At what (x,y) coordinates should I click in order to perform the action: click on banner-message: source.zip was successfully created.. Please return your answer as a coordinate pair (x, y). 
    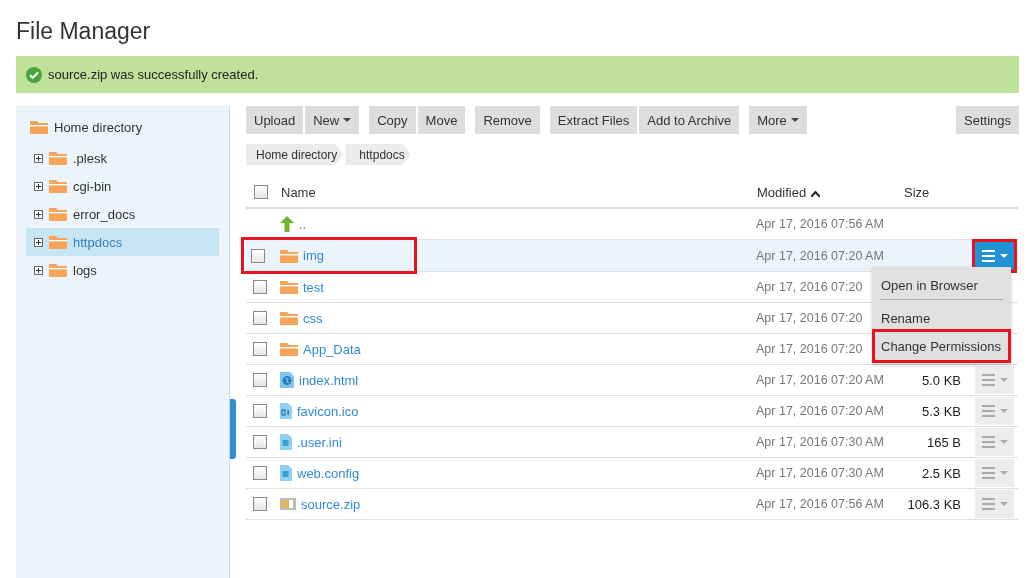
    Looking at the image, I should click on (153, 74).